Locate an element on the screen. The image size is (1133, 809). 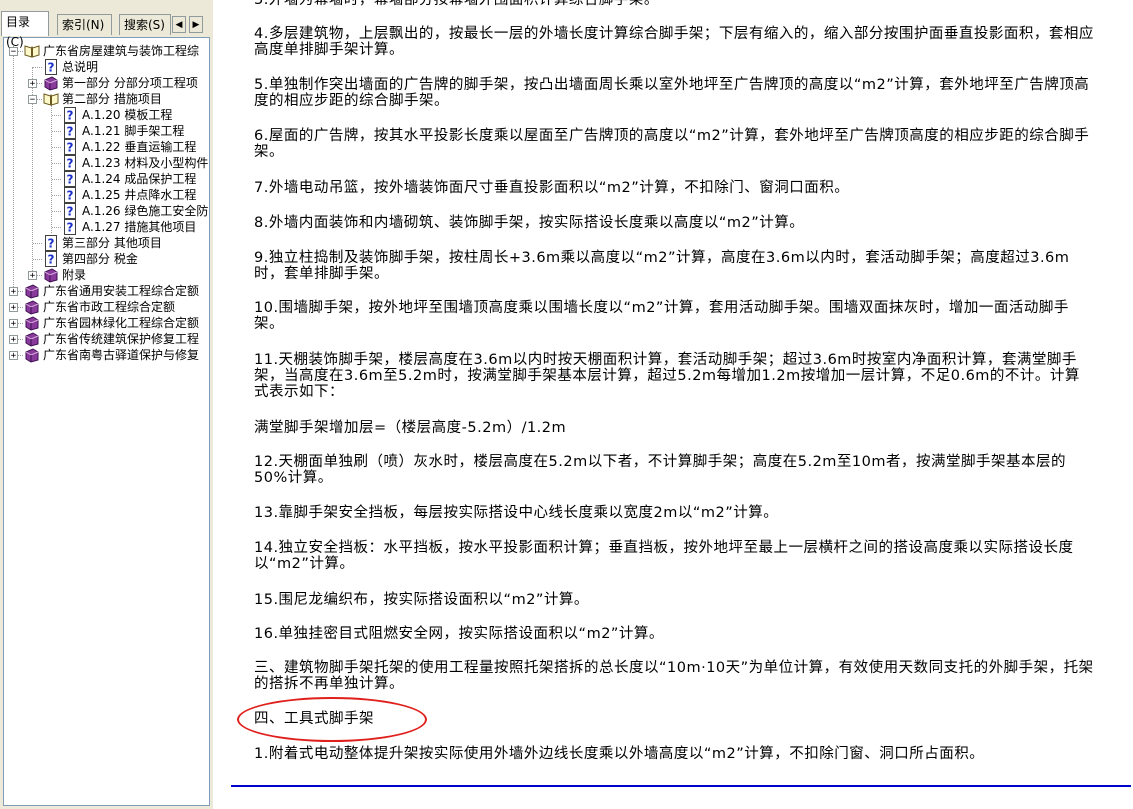
tree-node: + 附录 is located at coordinates (106, 275).